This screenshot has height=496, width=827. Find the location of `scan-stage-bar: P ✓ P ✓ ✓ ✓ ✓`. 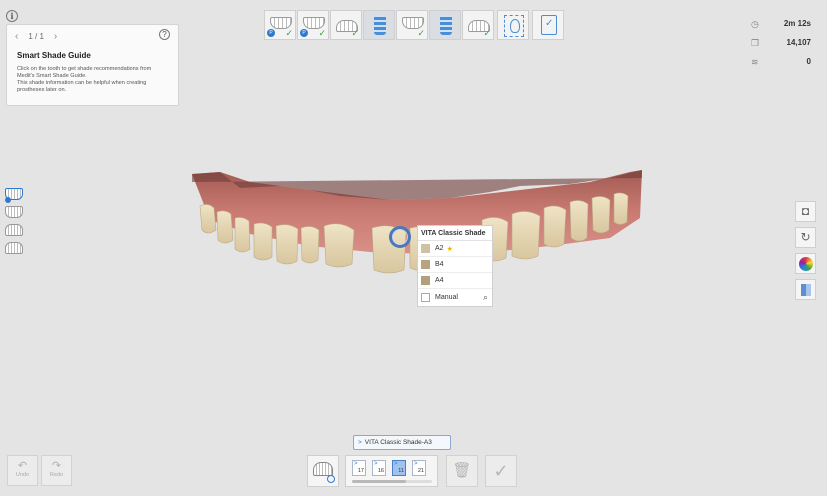

scan-stage-bar: P ✓ P ✓ ✓ ✓ ✓ is located at coordinates (414, 25).